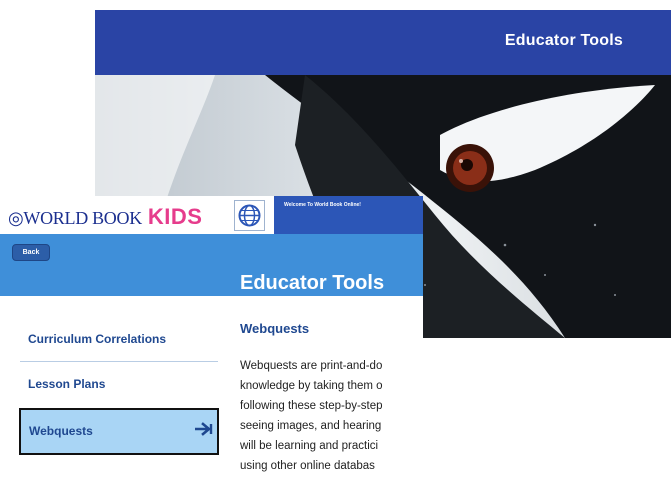  I want to click on world-book-globe-icon, so click(249, 215).